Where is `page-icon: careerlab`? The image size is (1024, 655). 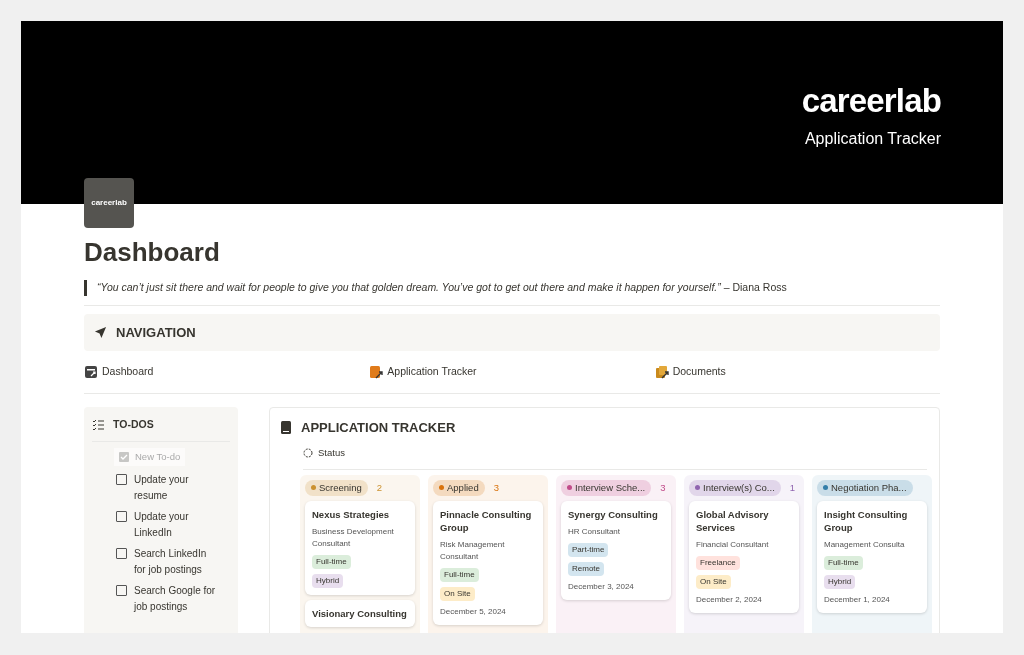 page-icon: careerlab is located at coordinates (109, 203).